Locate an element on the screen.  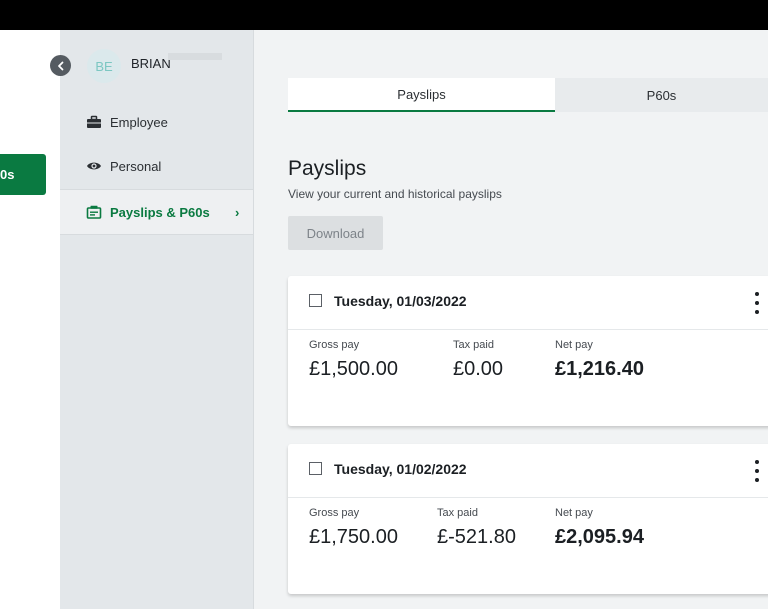
sidebar-item-personal: Personal is located at coordinates (156, 166).